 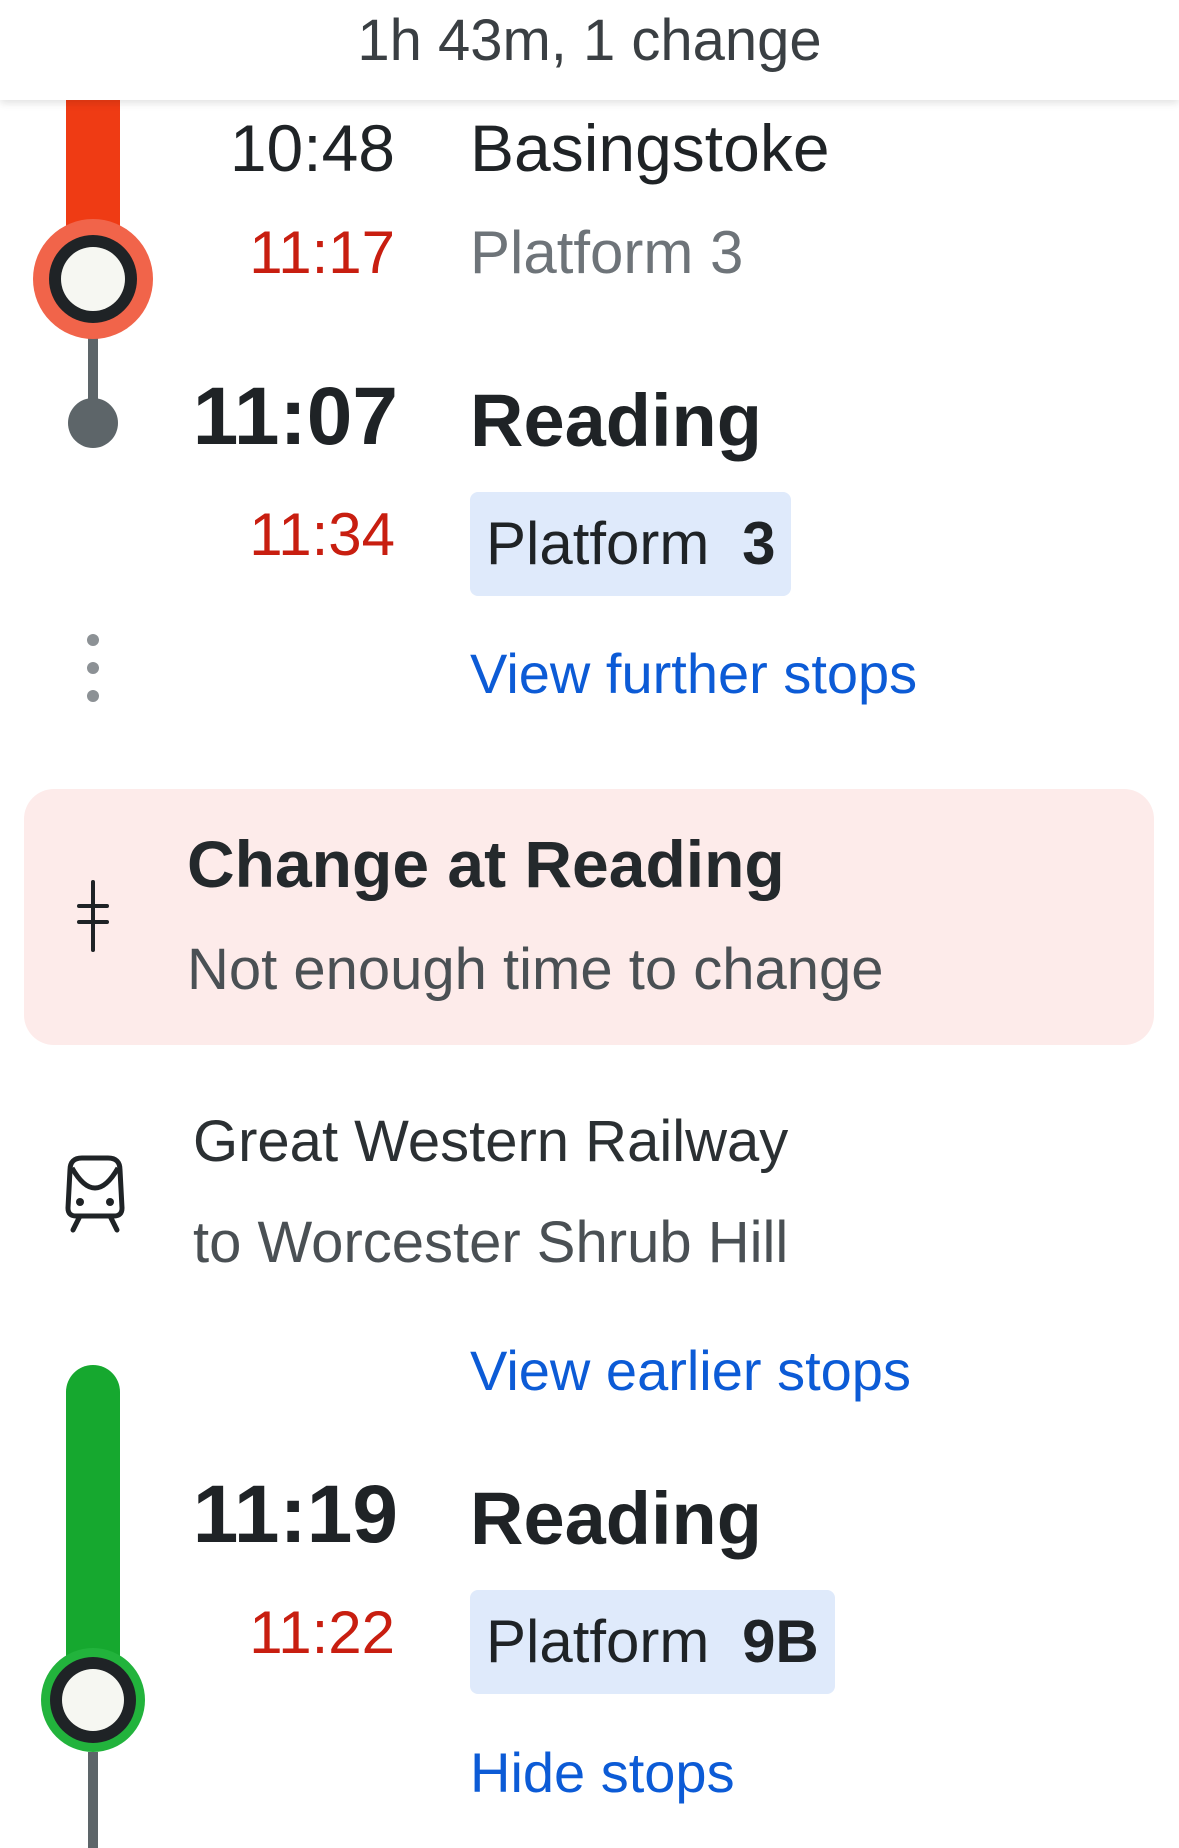 What do you see at coordinates (95, 1194) in the screenshot?
I see `train-icon` at bounding box center [95, 1194].